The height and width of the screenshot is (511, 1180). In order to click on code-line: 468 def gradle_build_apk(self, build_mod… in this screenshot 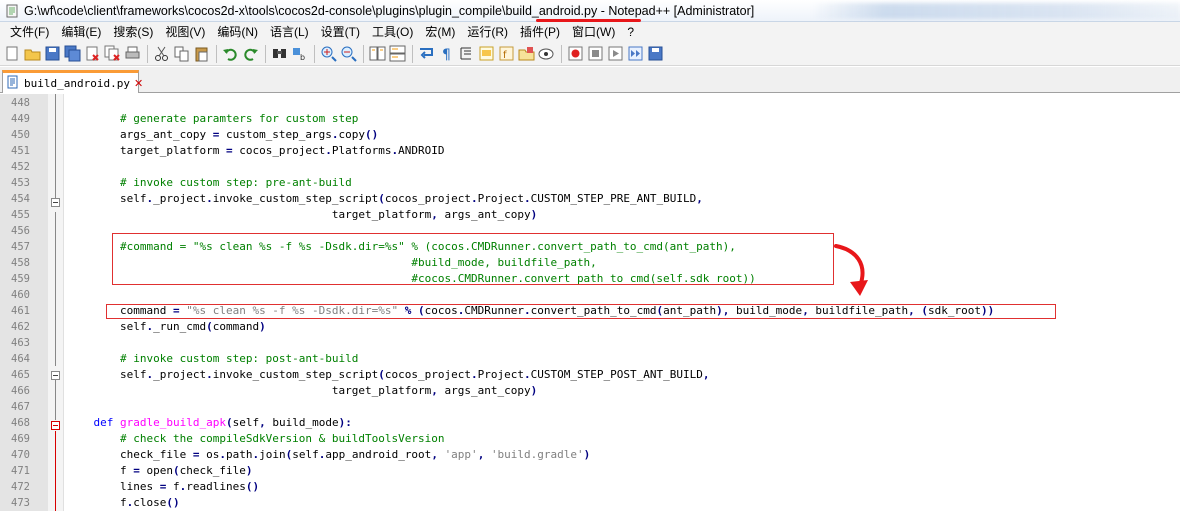, I will do `click(590, 423)`.